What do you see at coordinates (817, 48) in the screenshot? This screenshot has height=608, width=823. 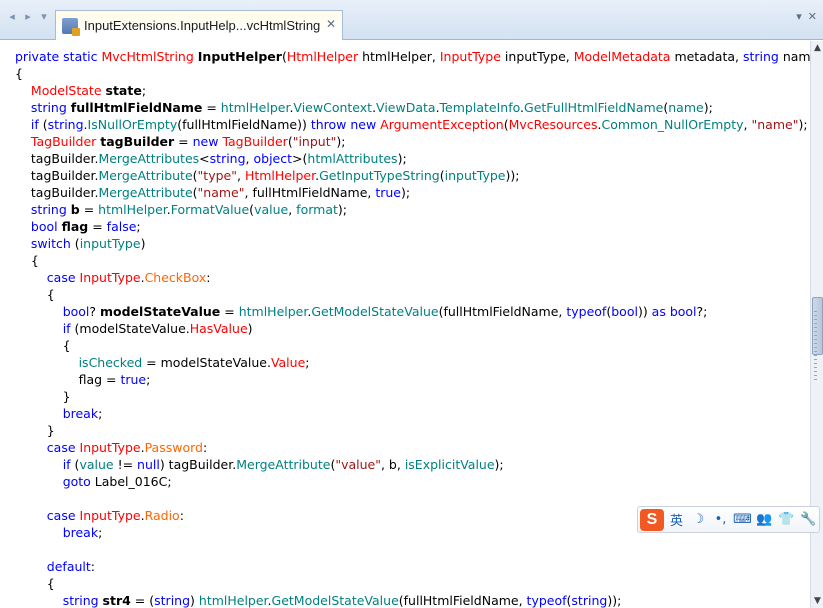 I see `scroll-up-icon: ▲` at bounding box center [817, 48].